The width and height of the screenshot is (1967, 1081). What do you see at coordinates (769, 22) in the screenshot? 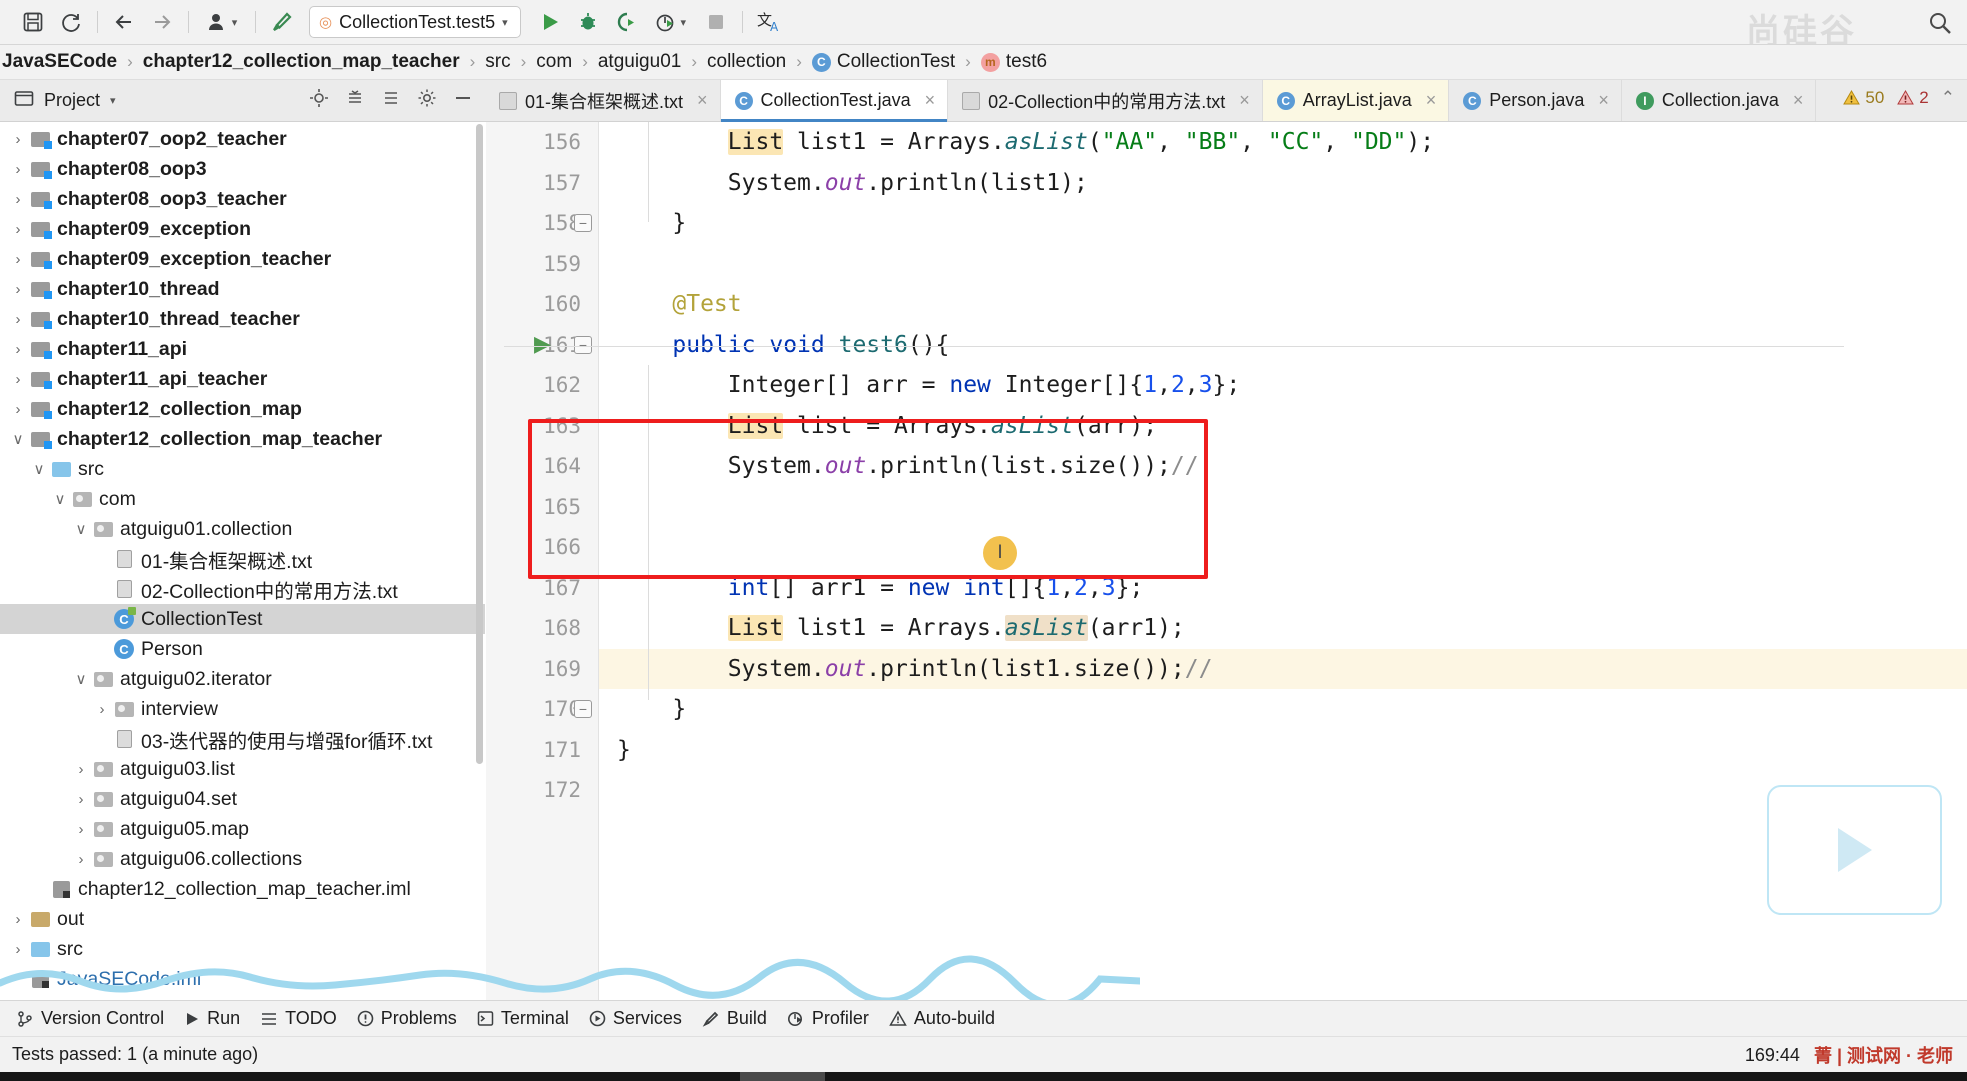
I see `translate-icon: 文A` at bounding box center [769, 22].